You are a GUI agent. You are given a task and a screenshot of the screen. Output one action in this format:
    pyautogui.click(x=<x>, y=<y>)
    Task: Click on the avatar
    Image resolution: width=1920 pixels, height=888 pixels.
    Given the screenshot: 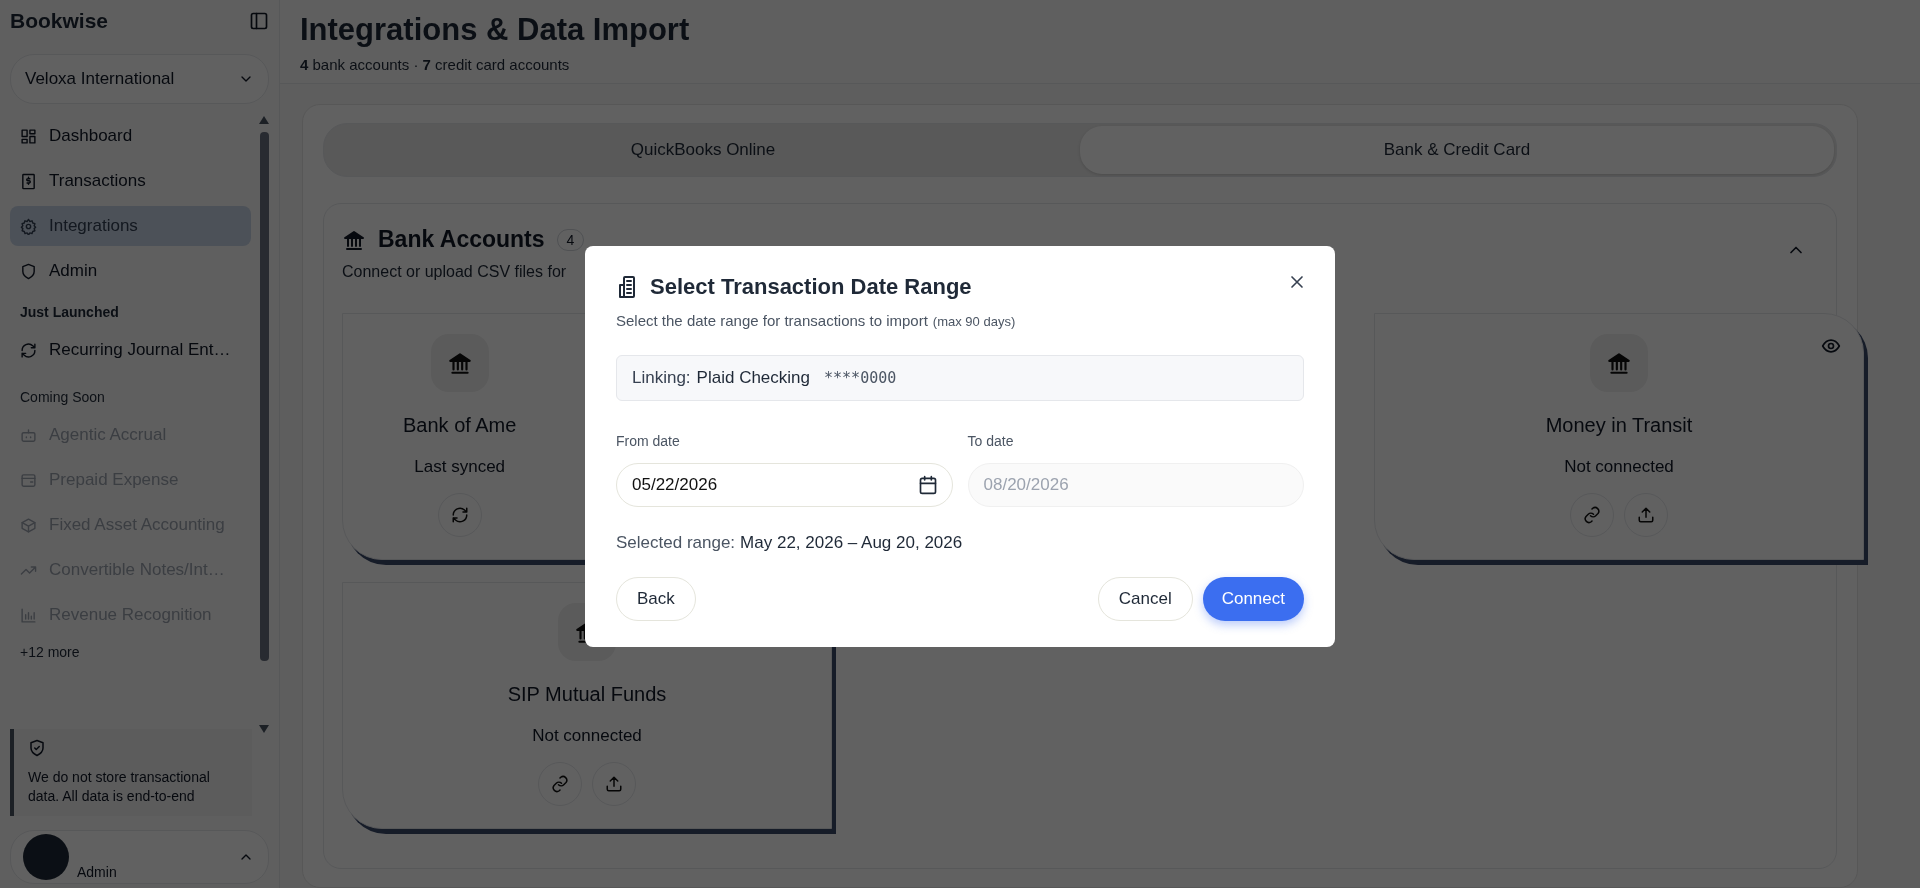 What is the action you would take?
    pyautogui.click(x=46, y=857)
    